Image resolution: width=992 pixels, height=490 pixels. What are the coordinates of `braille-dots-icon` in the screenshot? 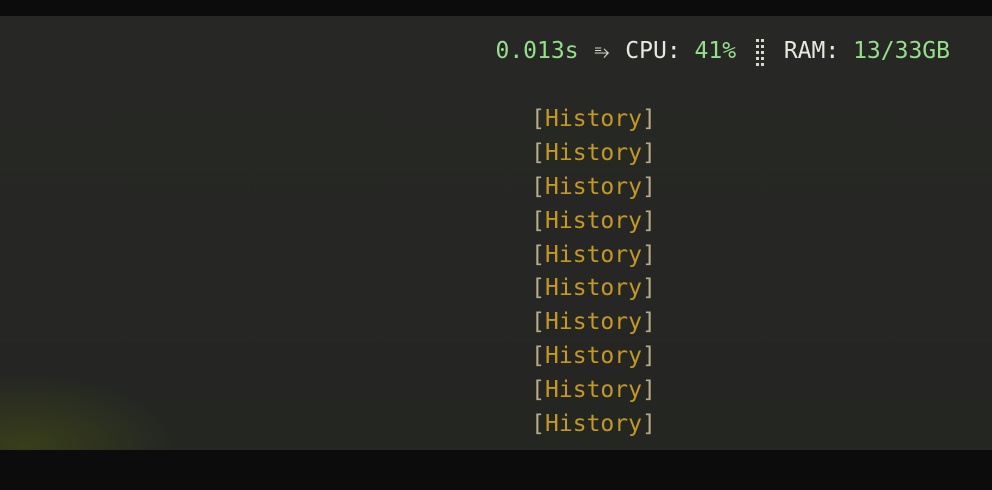 It's located at (760, 51).